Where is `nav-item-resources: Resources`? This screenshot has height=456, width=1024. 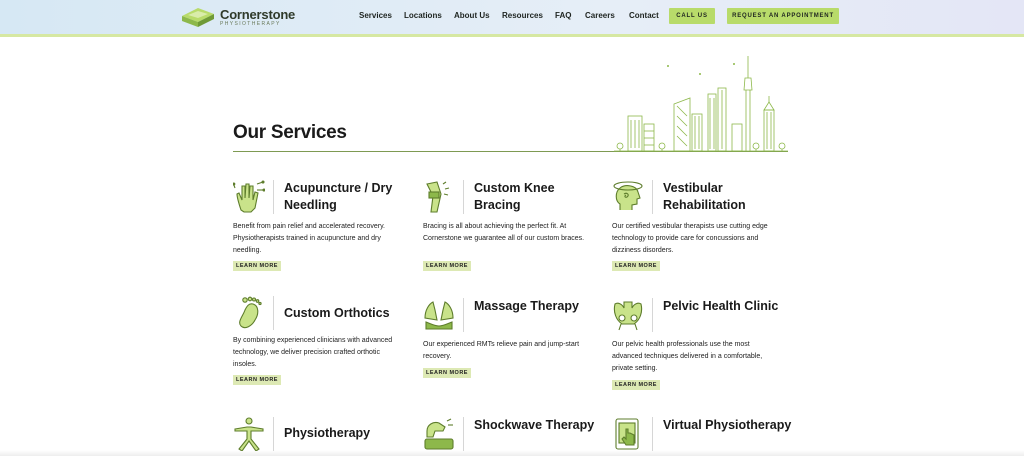 nav-item-resources: Resources is located at coordinates (522, 15).